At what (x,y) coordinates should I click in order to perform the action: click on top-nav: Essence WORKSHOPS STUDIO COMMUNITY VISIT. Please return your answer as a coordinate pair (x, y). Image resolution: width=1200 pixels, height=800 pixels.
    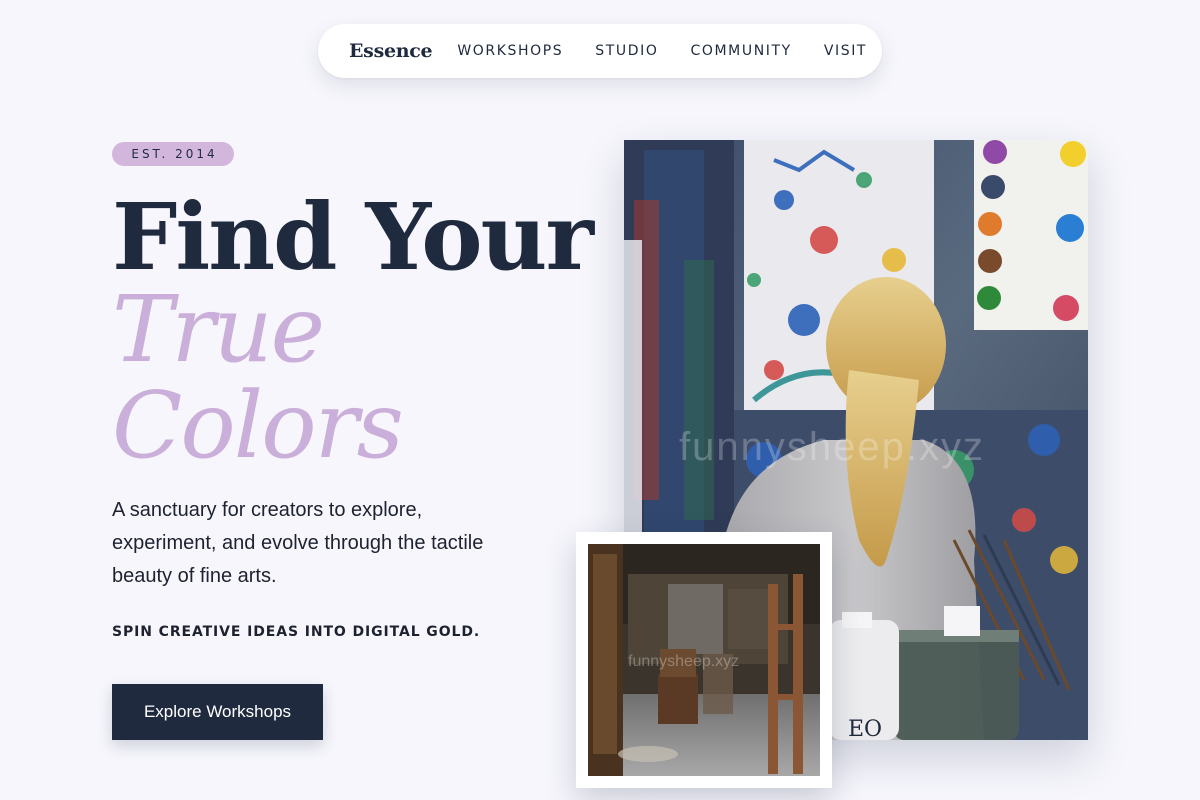
    Looking at the image, I should click on (600, 51).